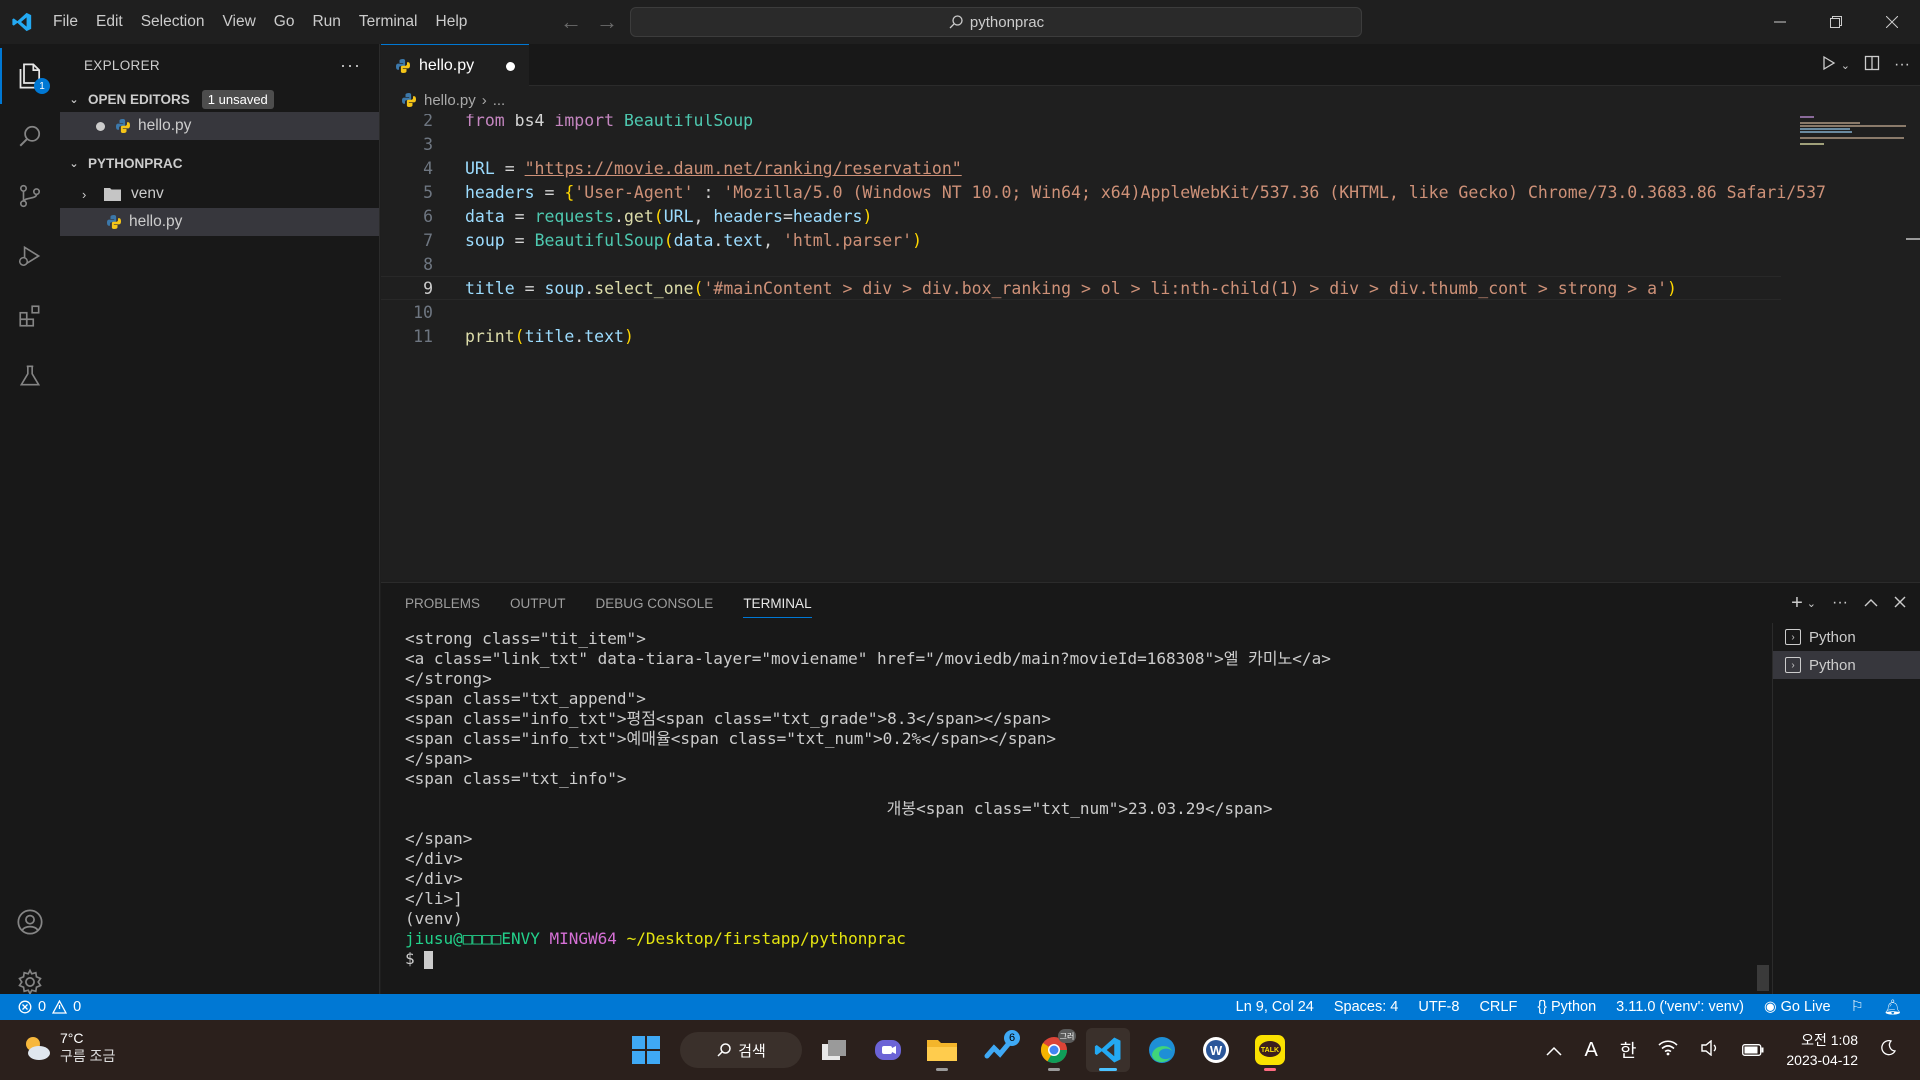 The width and height of the screenshot is (1920, 1080). I want to click on focus-moon-icon, so click(1888, 1050).